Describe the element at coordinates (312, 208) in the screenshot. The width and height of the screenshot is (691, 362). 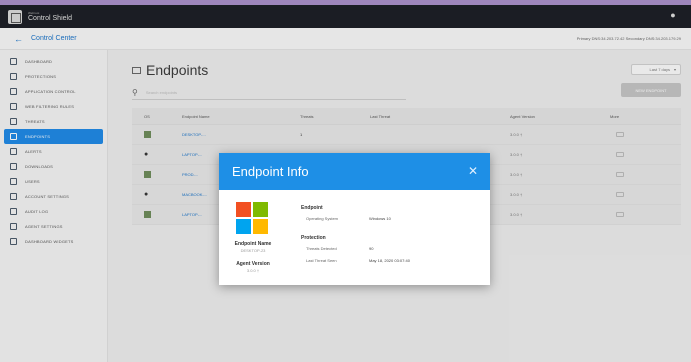
I see `section-endpoint: Endpoint` at that location.